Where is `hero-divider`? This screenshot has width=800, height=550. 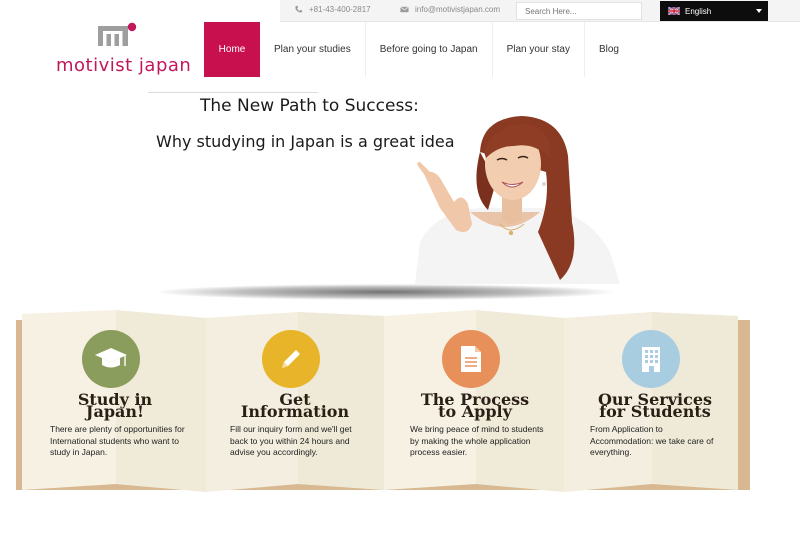 hero-divider is located at coordinates (233, 92).